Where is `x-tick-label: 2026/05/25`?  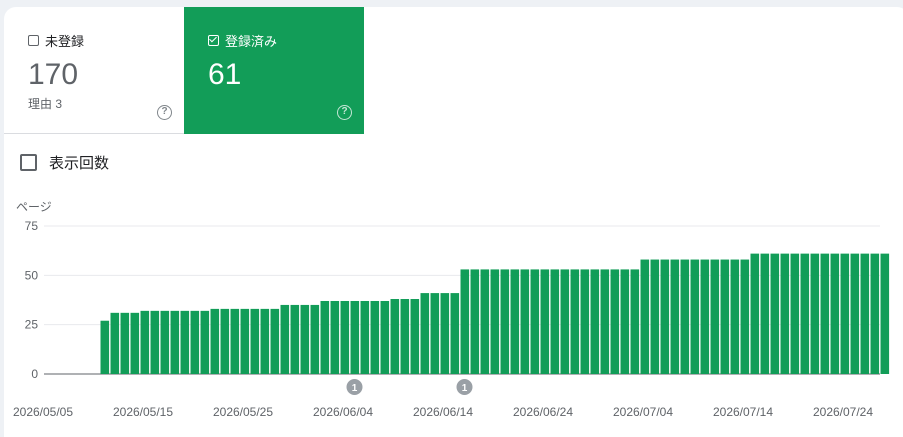
x-tick-label: 2026/05/25 is located at coordinates (243, 412).